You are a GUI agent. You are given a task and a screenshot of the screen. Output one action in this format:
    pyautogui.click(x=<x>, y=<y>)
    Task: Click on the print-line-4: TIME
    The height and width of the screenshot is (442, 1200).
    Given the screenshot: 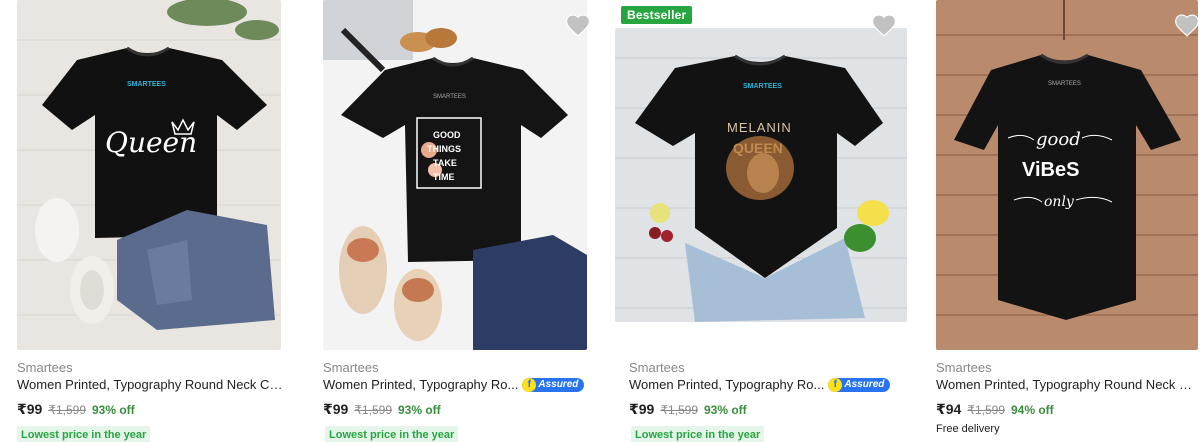 What is the action you would take?
    pyautogui.click(x=444, y=177)
    